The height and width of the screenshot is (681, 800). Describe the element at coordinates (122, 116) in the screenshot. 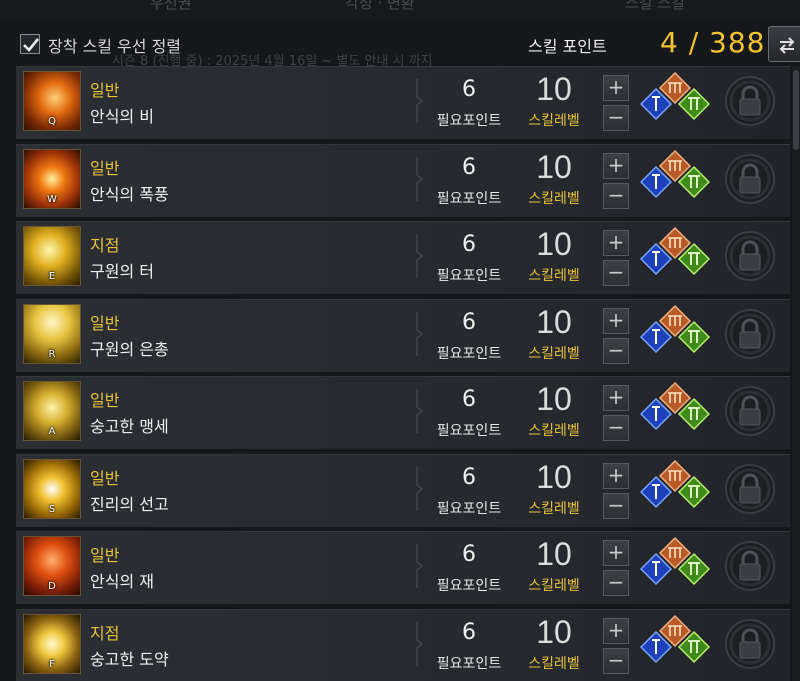

I see `skill-name: 안식의 비` at that location.